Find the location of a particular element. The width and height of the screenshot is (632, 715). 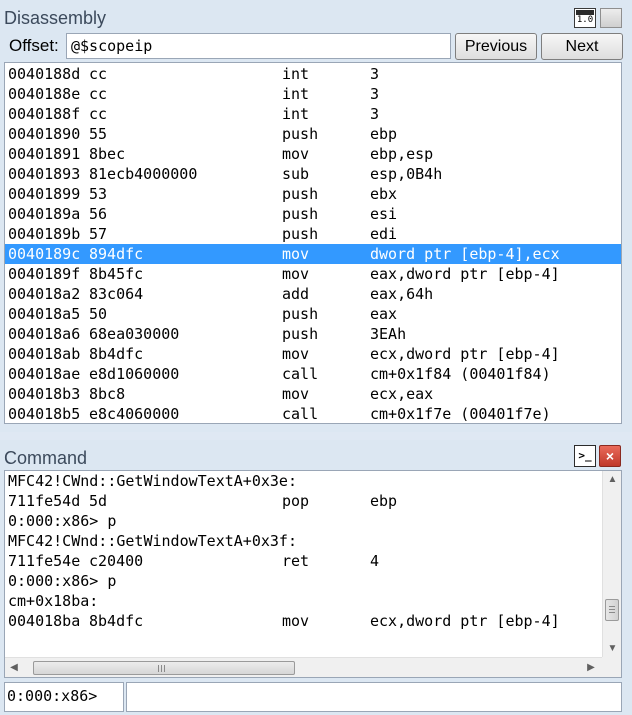

disassembly-row: 0040188e cc int 3 is located at coordinates (313, 94).